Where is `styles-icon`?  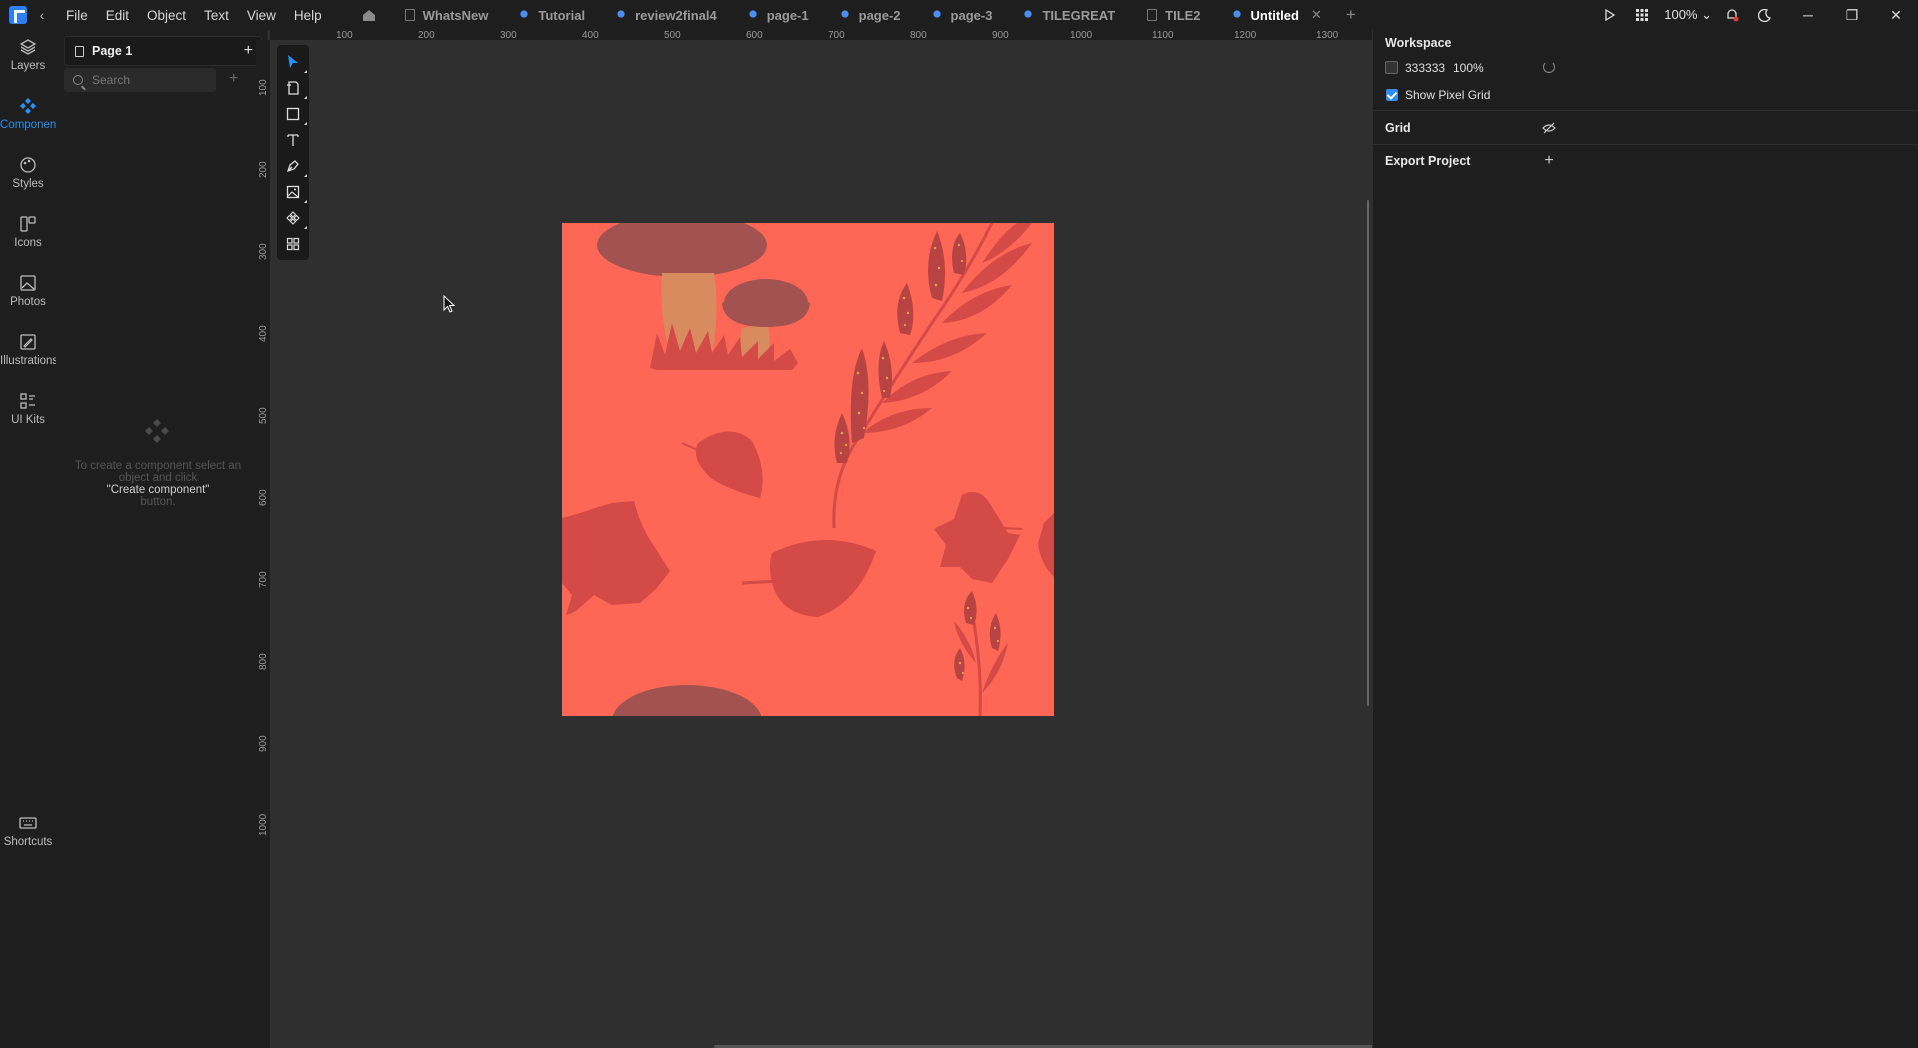 styles-icon is located at coordinates (28, 165).